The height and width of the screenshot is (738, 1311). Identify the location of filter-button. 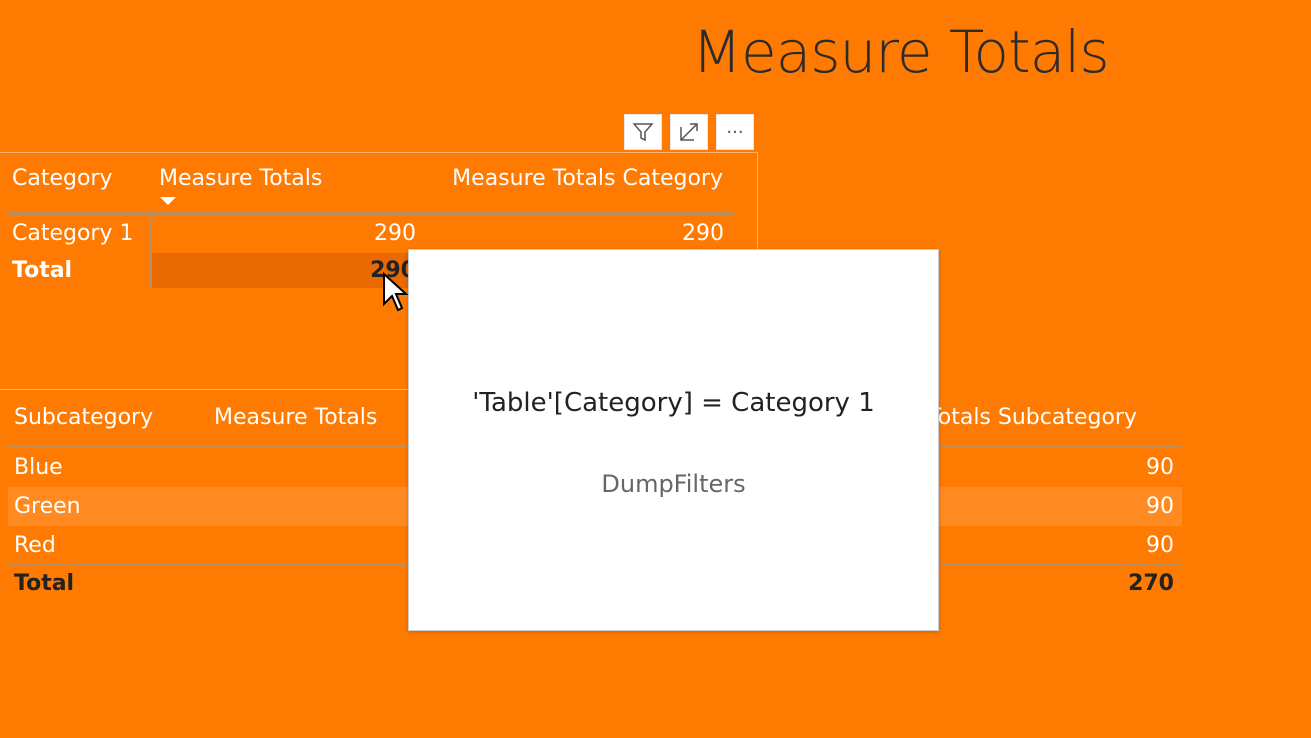
(643, 132).